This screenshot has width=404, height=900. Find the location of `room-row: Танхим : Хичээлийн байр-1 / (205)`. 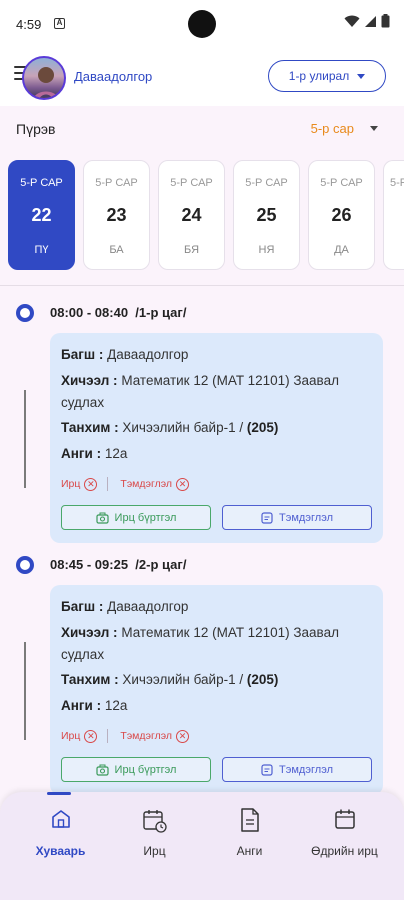

room-row: Танхим : Хичээлийн байр-1 / (205) is located at coordinates (218, 428).